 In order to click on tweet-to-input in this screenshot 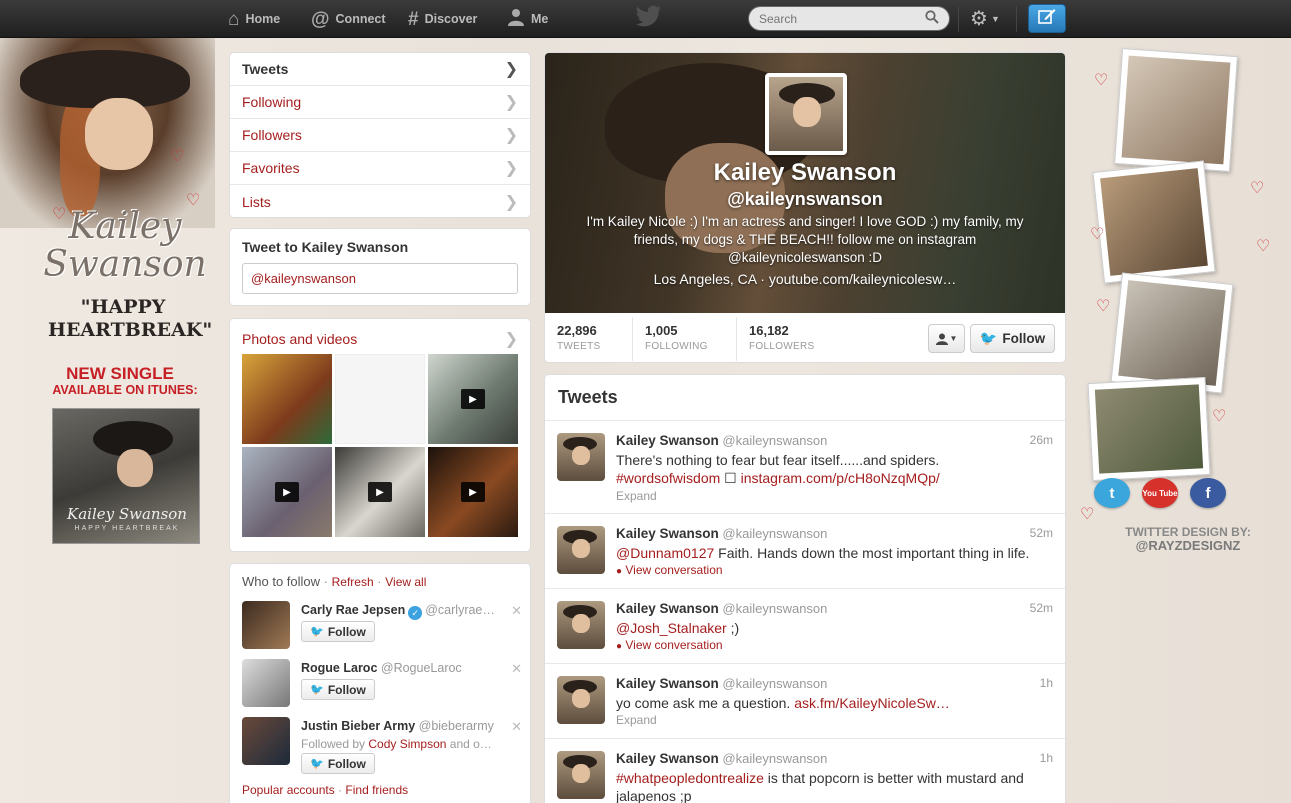, I will do `click(380, 278)`.